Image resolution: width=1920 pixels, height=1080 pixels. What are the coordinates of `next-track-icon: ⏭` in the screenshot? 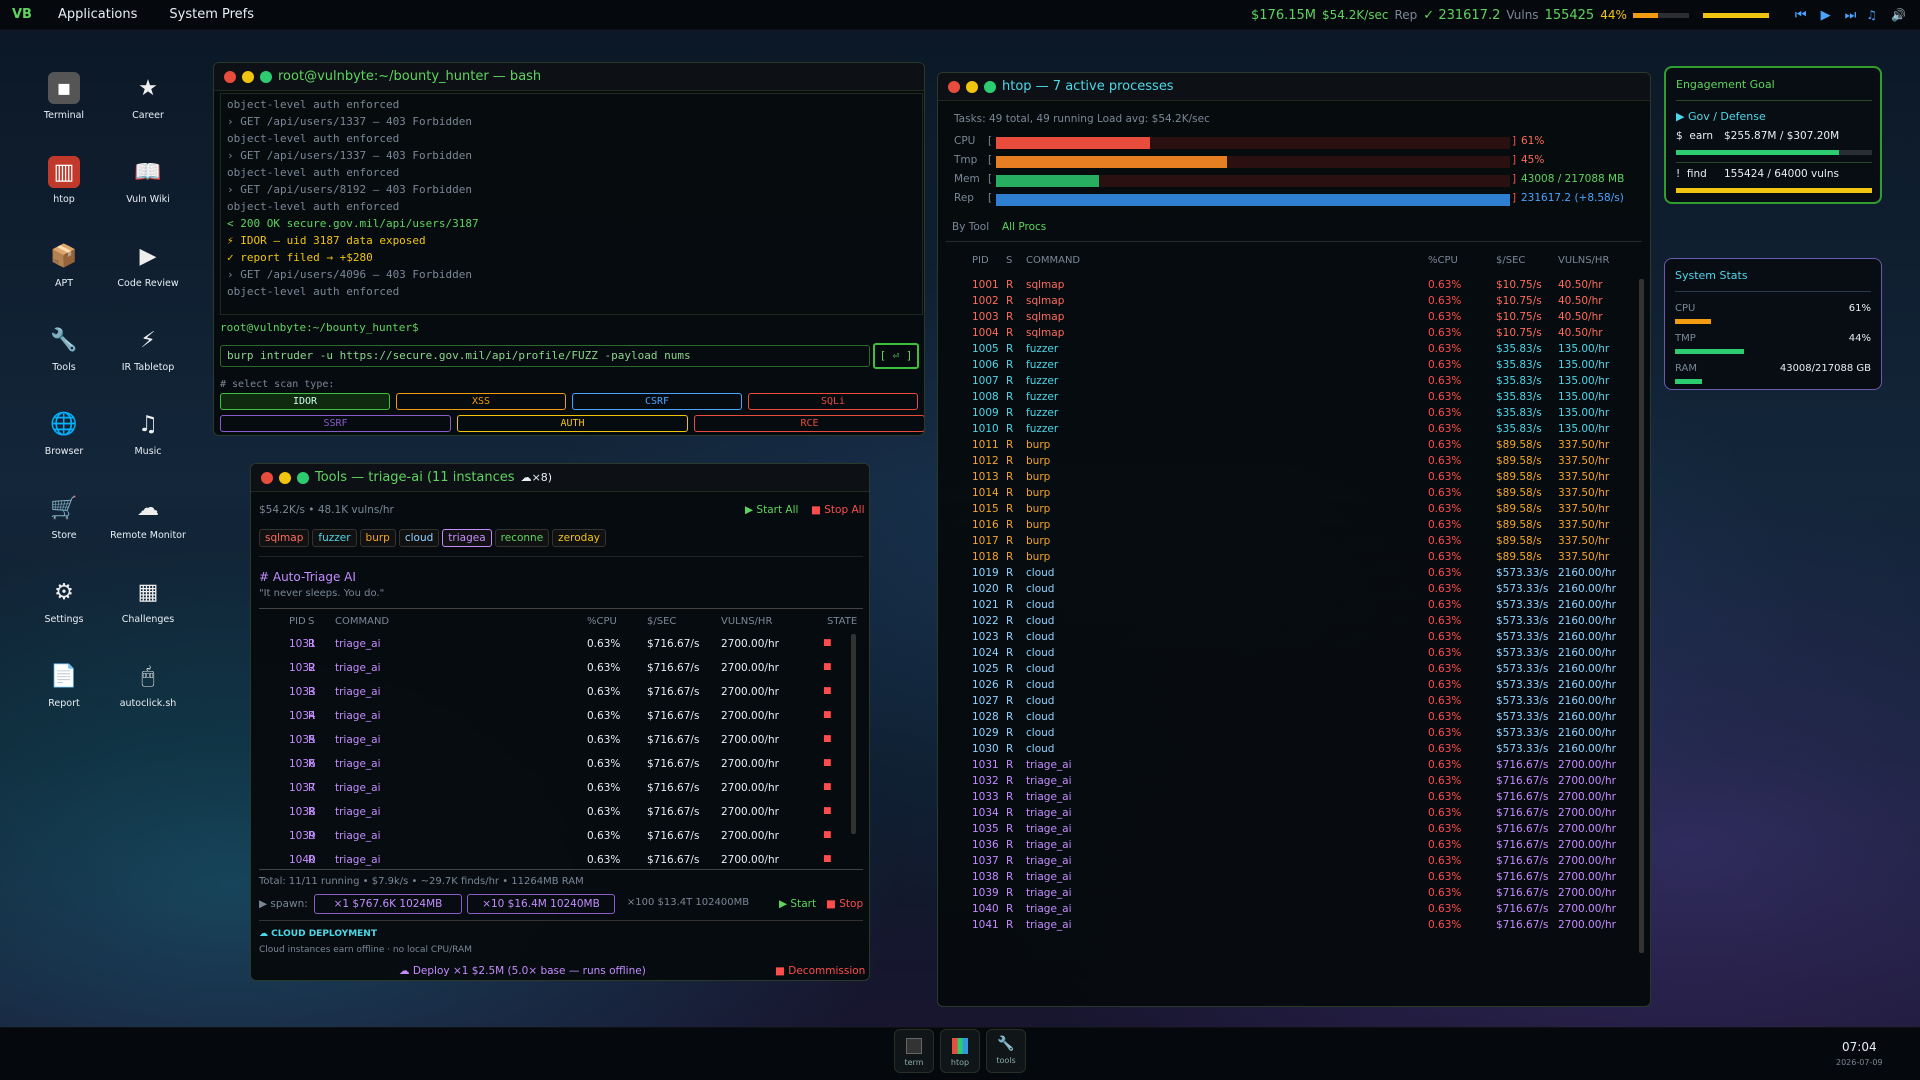 It's located at (1851, 15).